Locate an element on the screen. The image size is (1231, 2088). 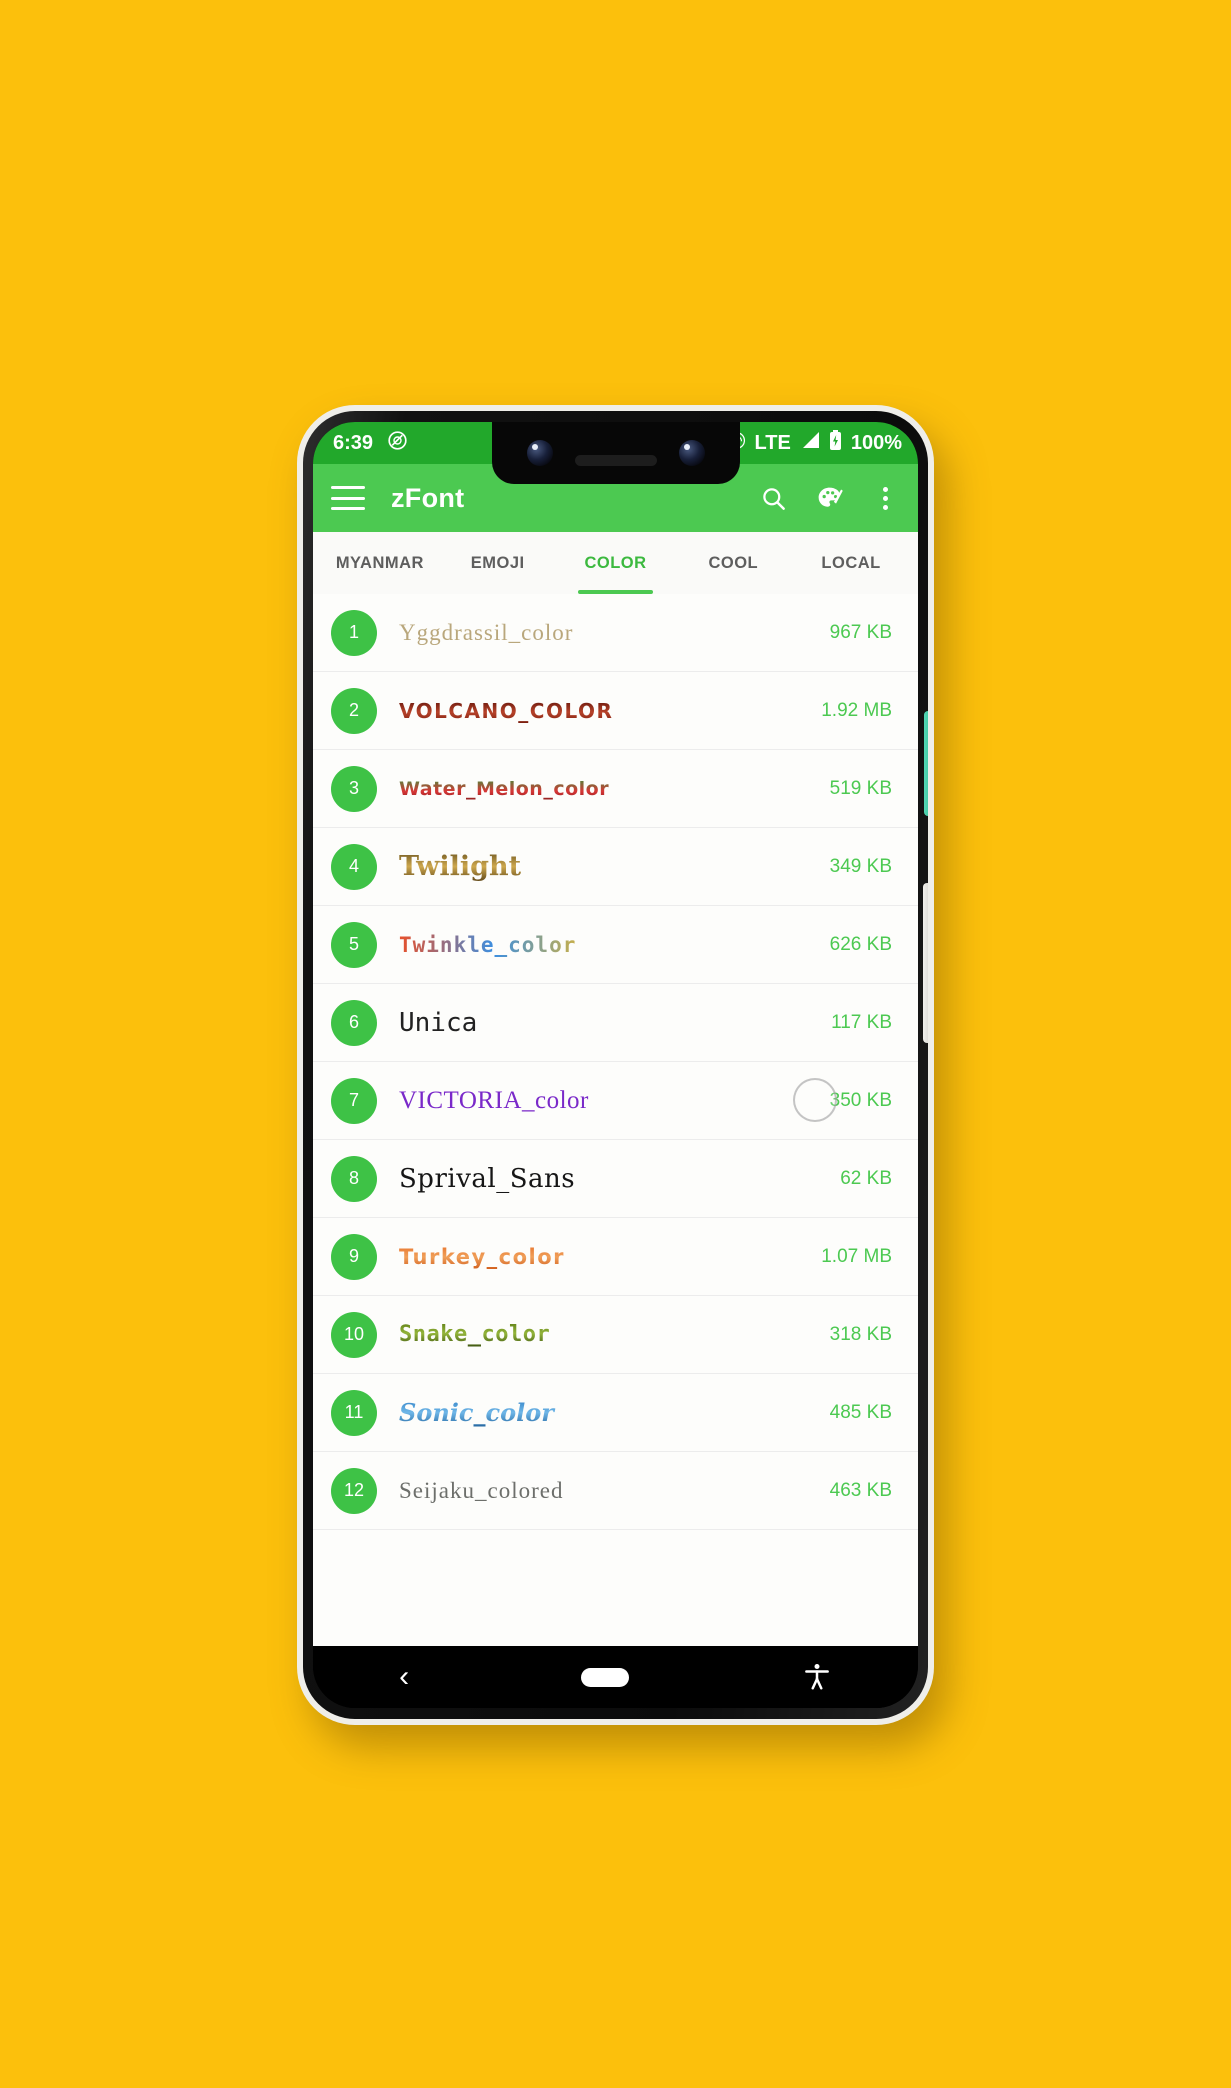
tab-bar: MYANMAR EMOJI COLOR COOL LOCAL is located at coordinates (615, 563).